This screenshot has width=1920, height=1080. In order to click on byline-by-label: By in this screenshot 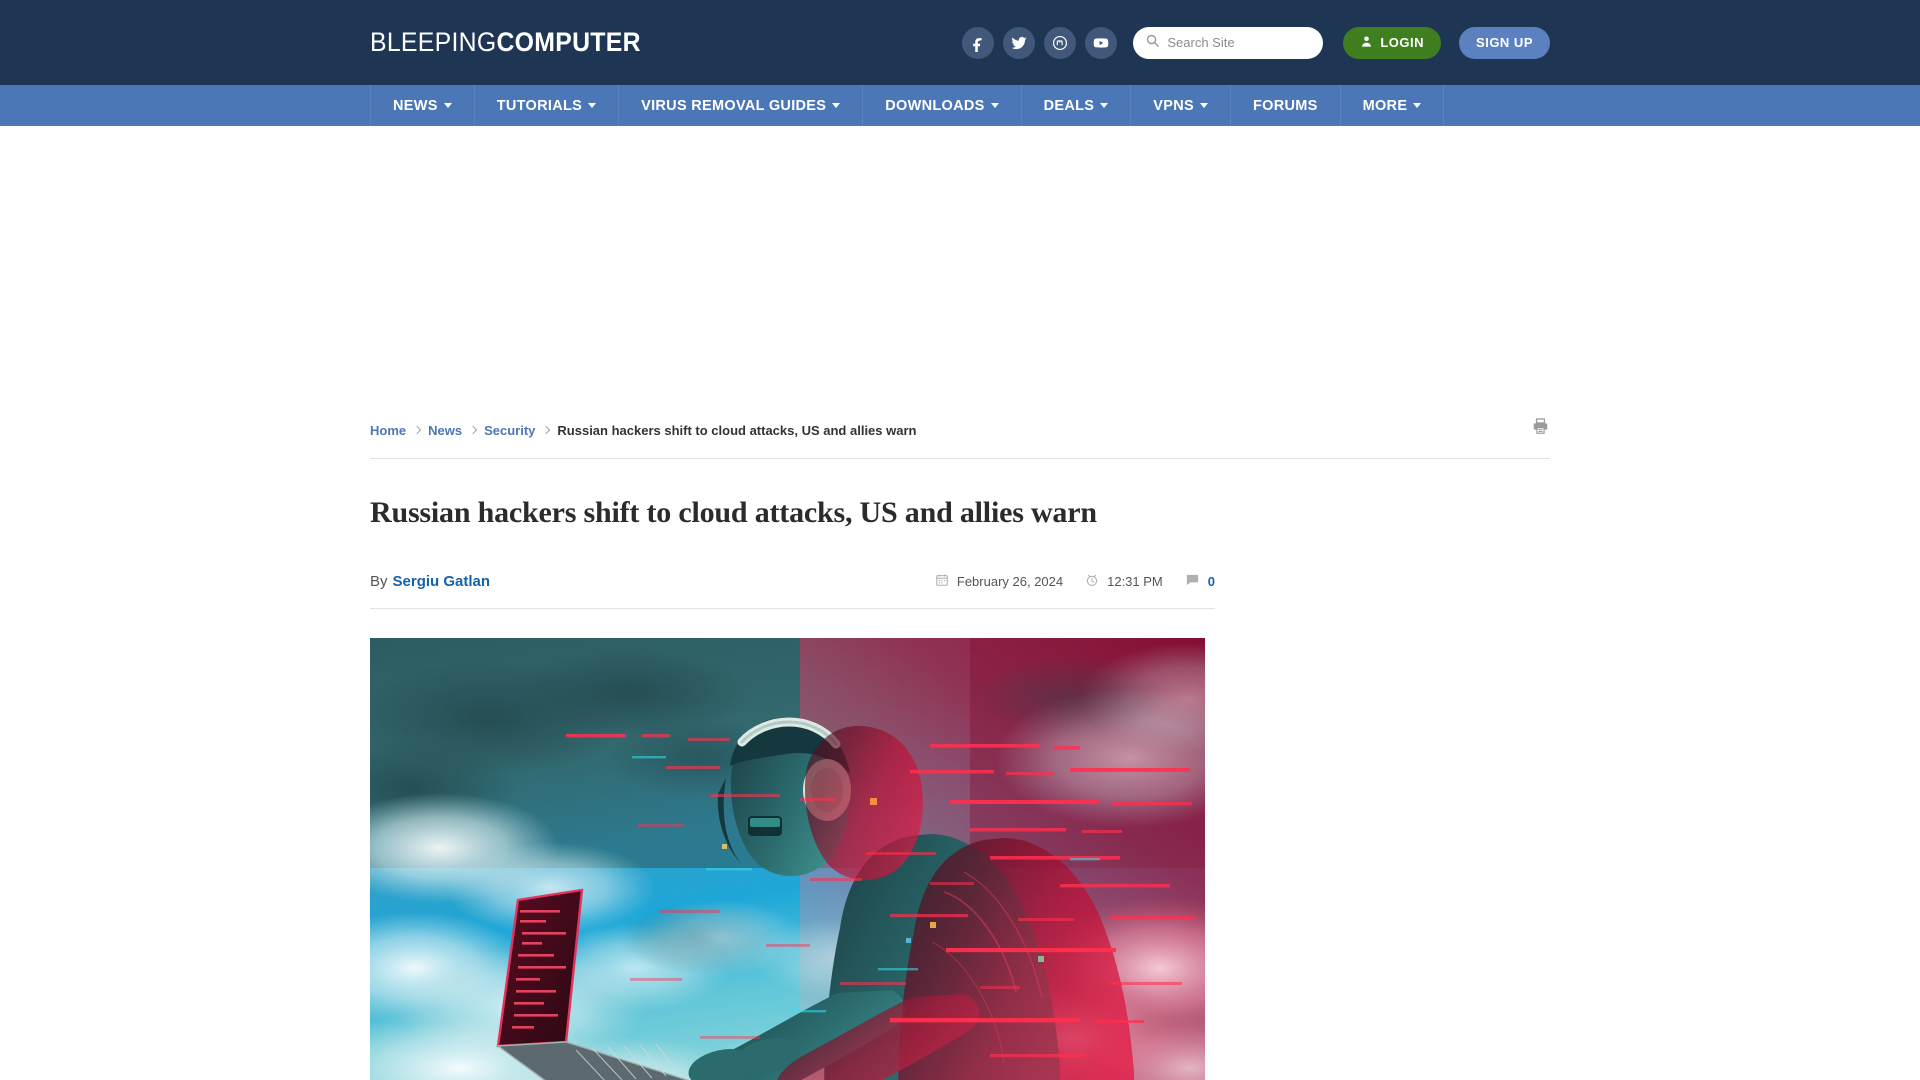, I will do `click(379, 581)`.